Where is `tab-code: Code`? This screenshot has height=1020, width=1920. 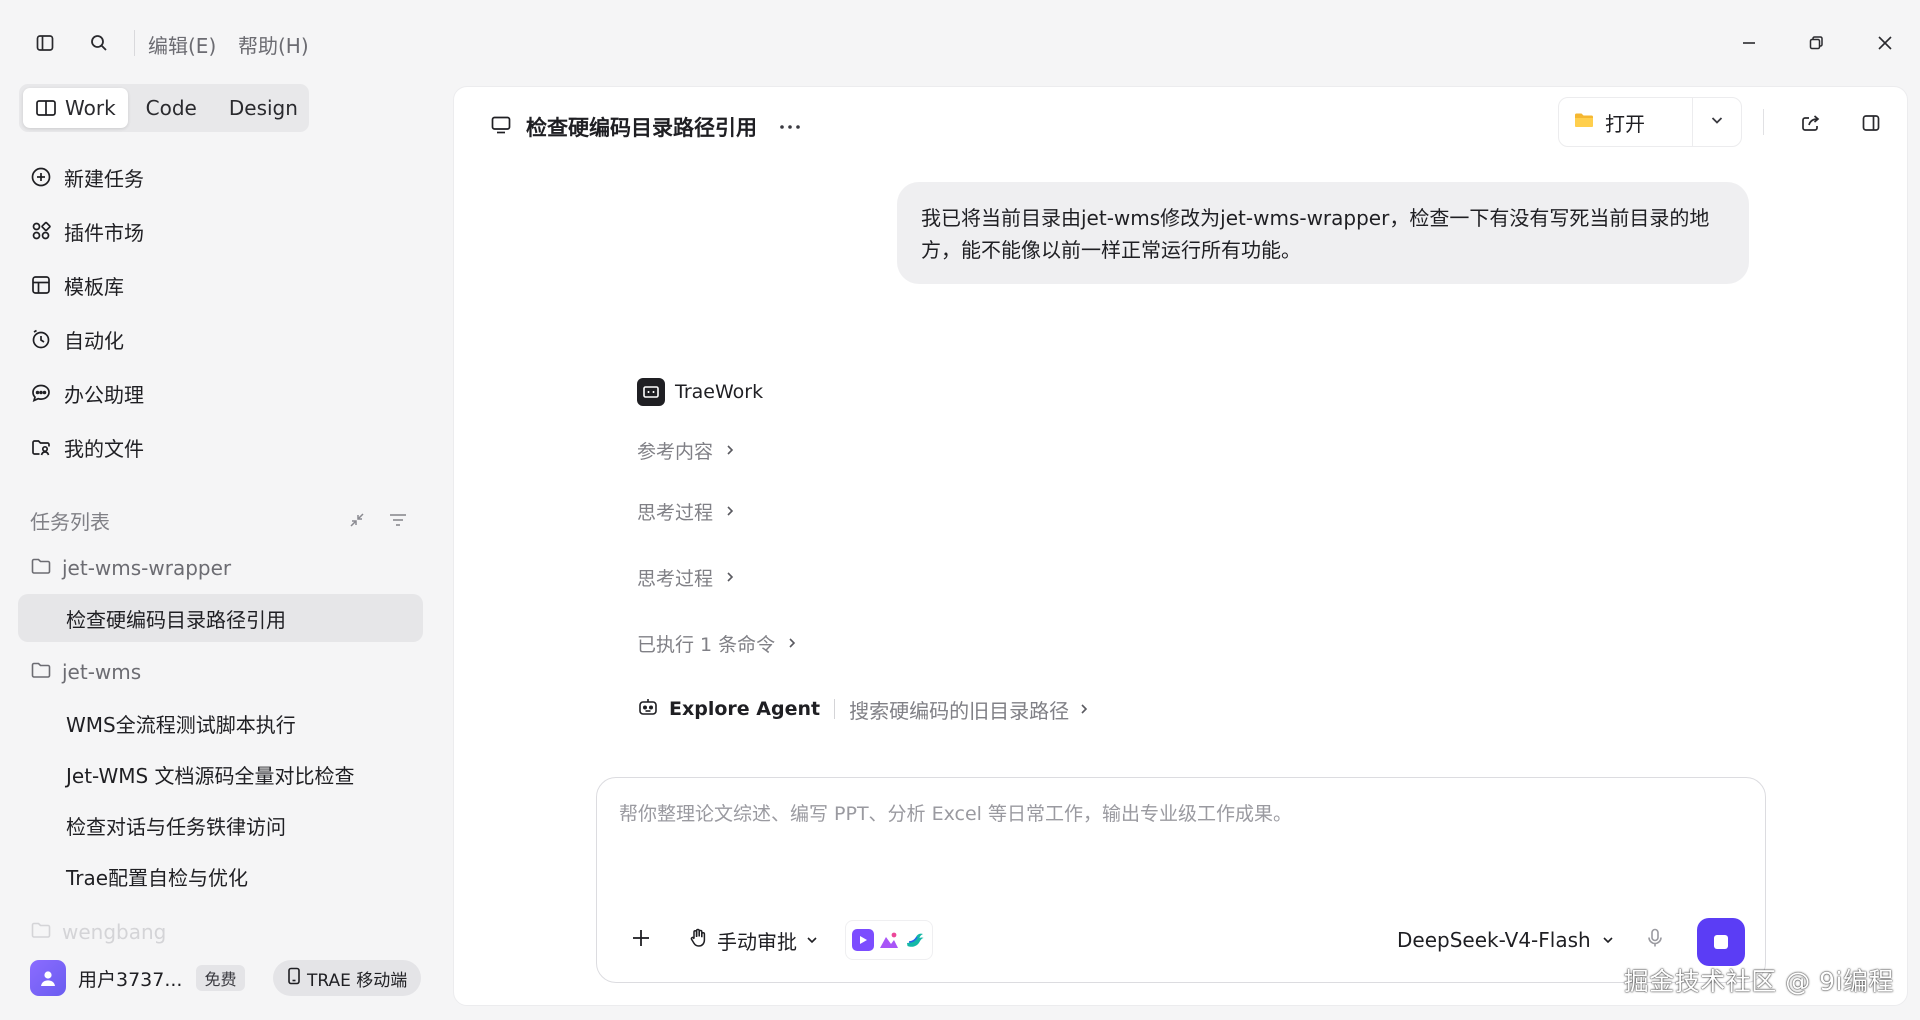
tab-code: Code is located at coordinates (171, 108).